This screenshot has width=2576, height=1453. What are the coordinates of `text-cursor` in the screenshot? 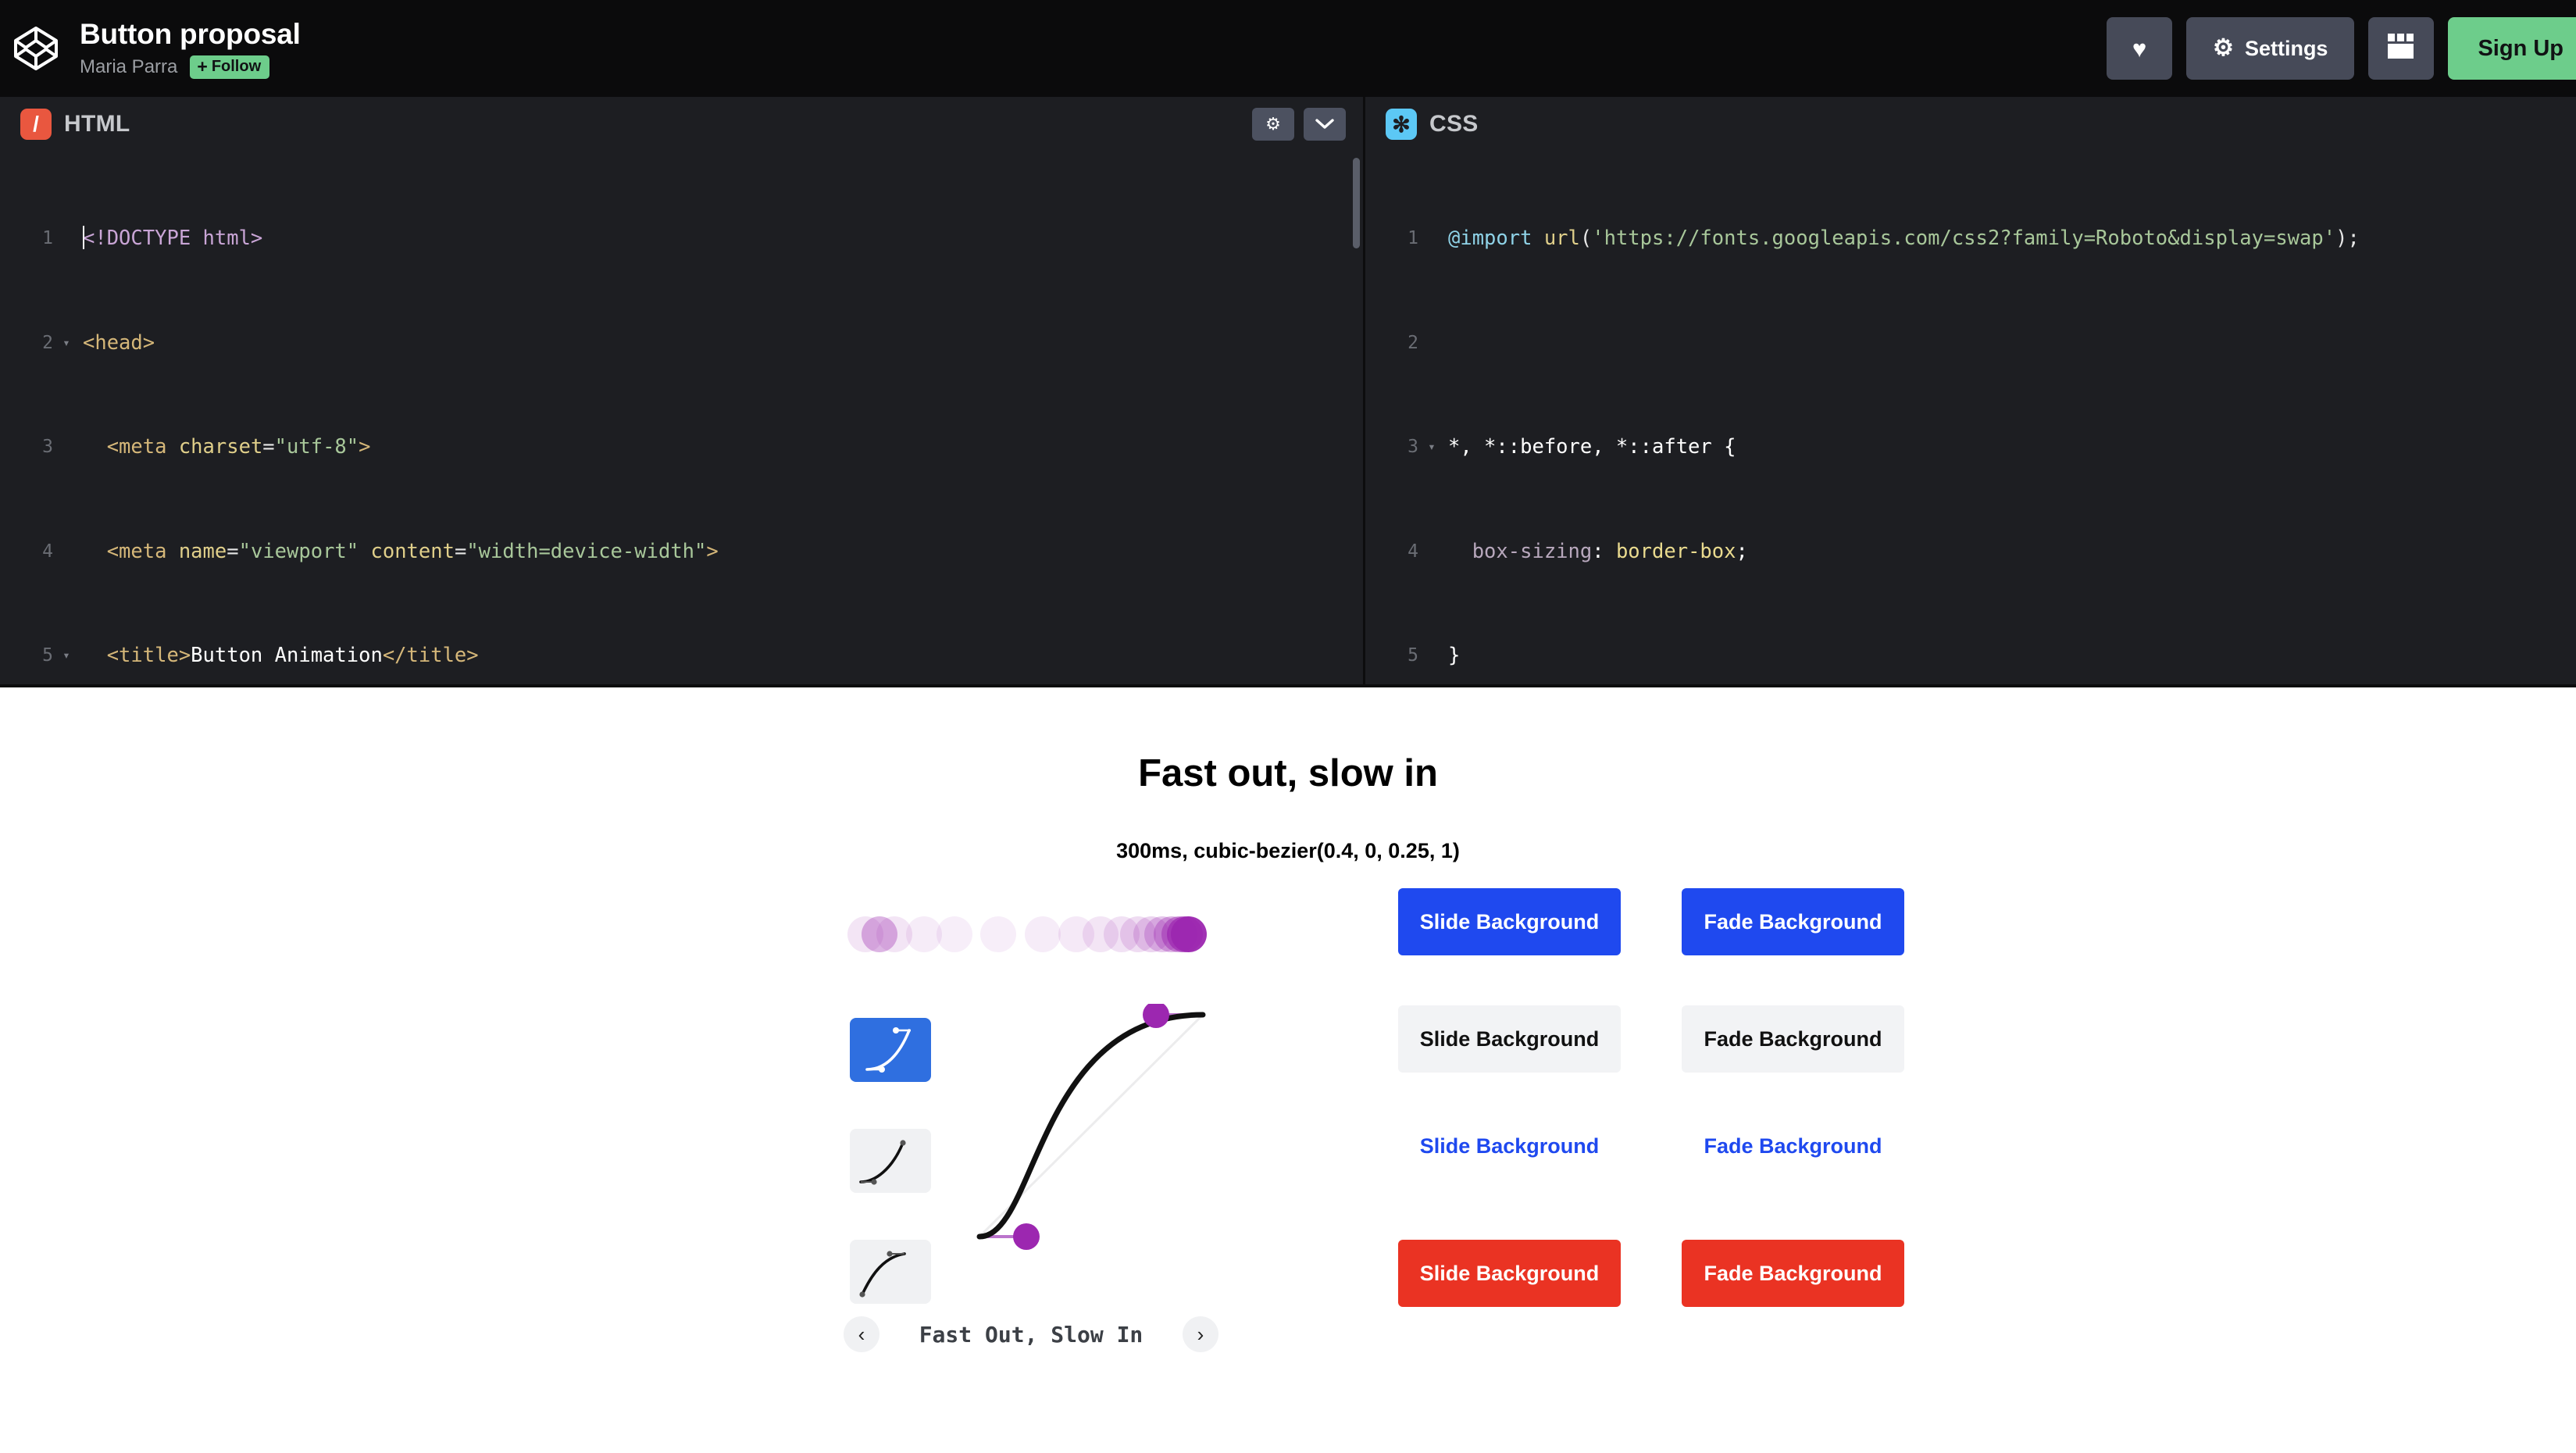 It's located at (83, 237).